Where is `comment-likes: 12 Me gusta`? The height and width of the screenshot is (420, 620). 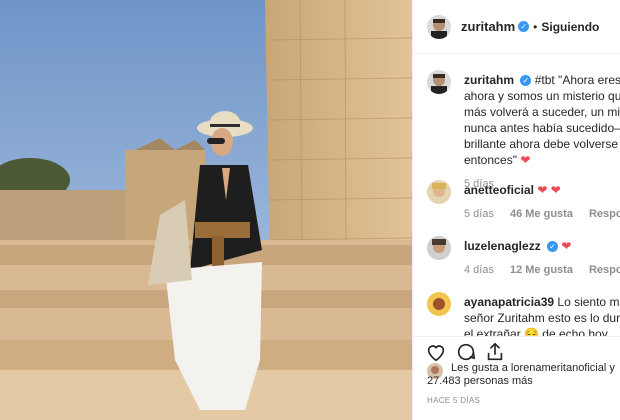
comment-likes: 12 Me gusta is located at coordinates (541, 270).